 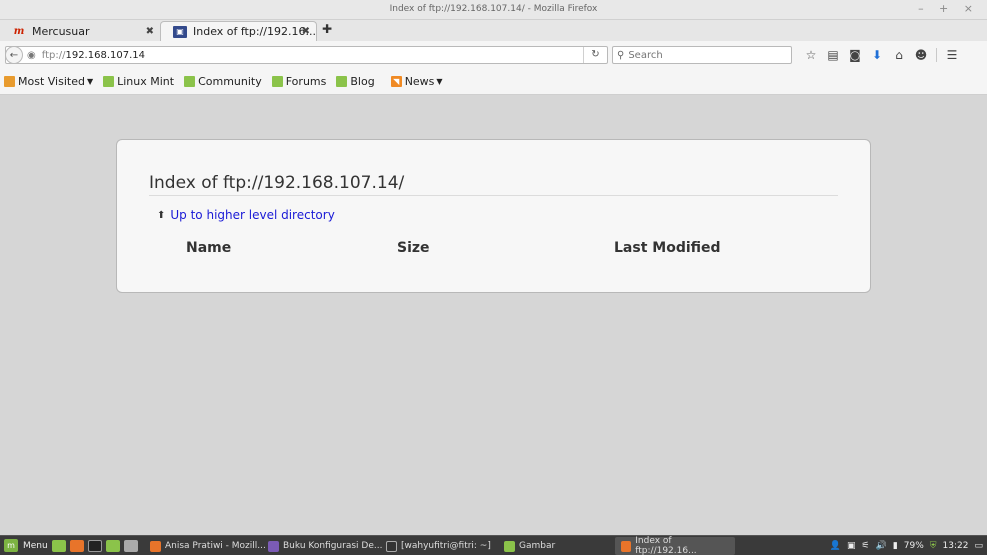 I want to click on downloads-icon: ⬇, so click(x=877, y=55).